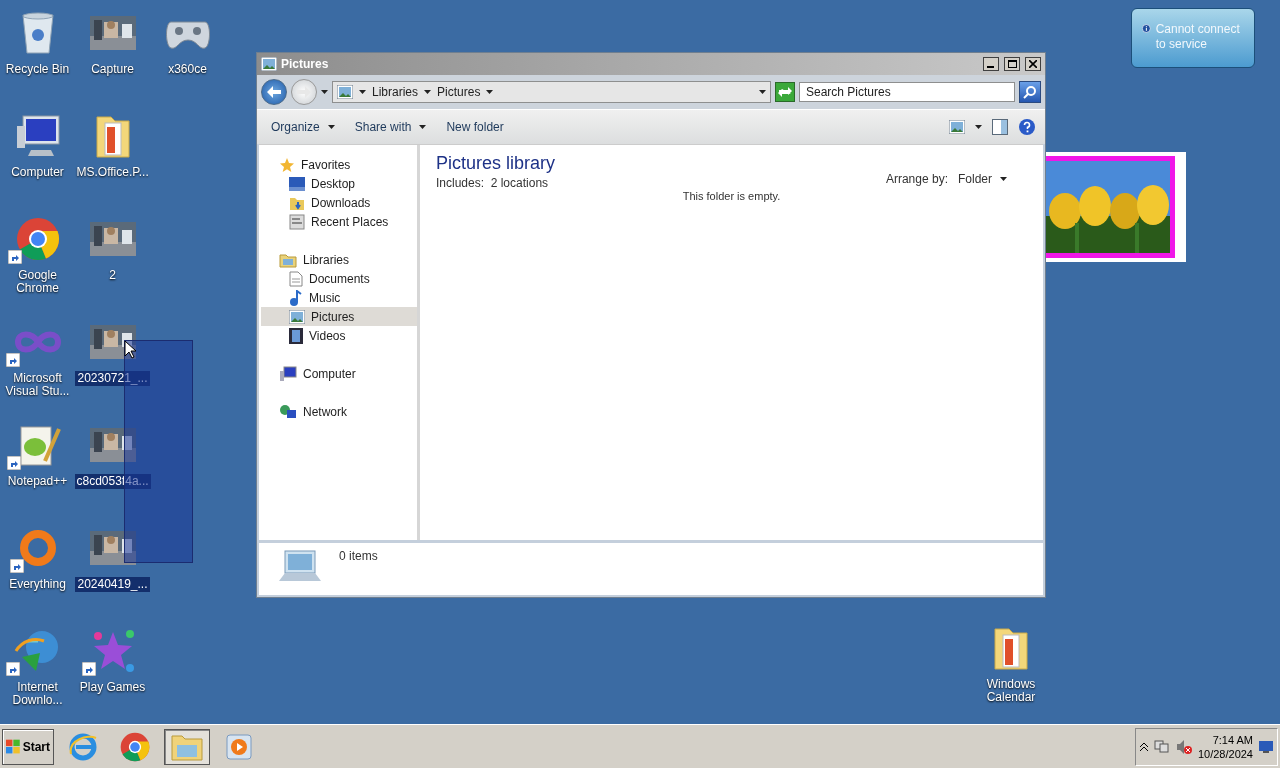  Describe the element at coordinates (339, 183) in the screenshot. I see `nav-item: Desktop` at that location.